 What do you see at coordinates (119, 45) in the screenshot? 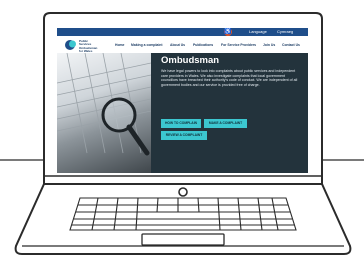
I see `nav-home: Home` at bounding box center [119, 45].